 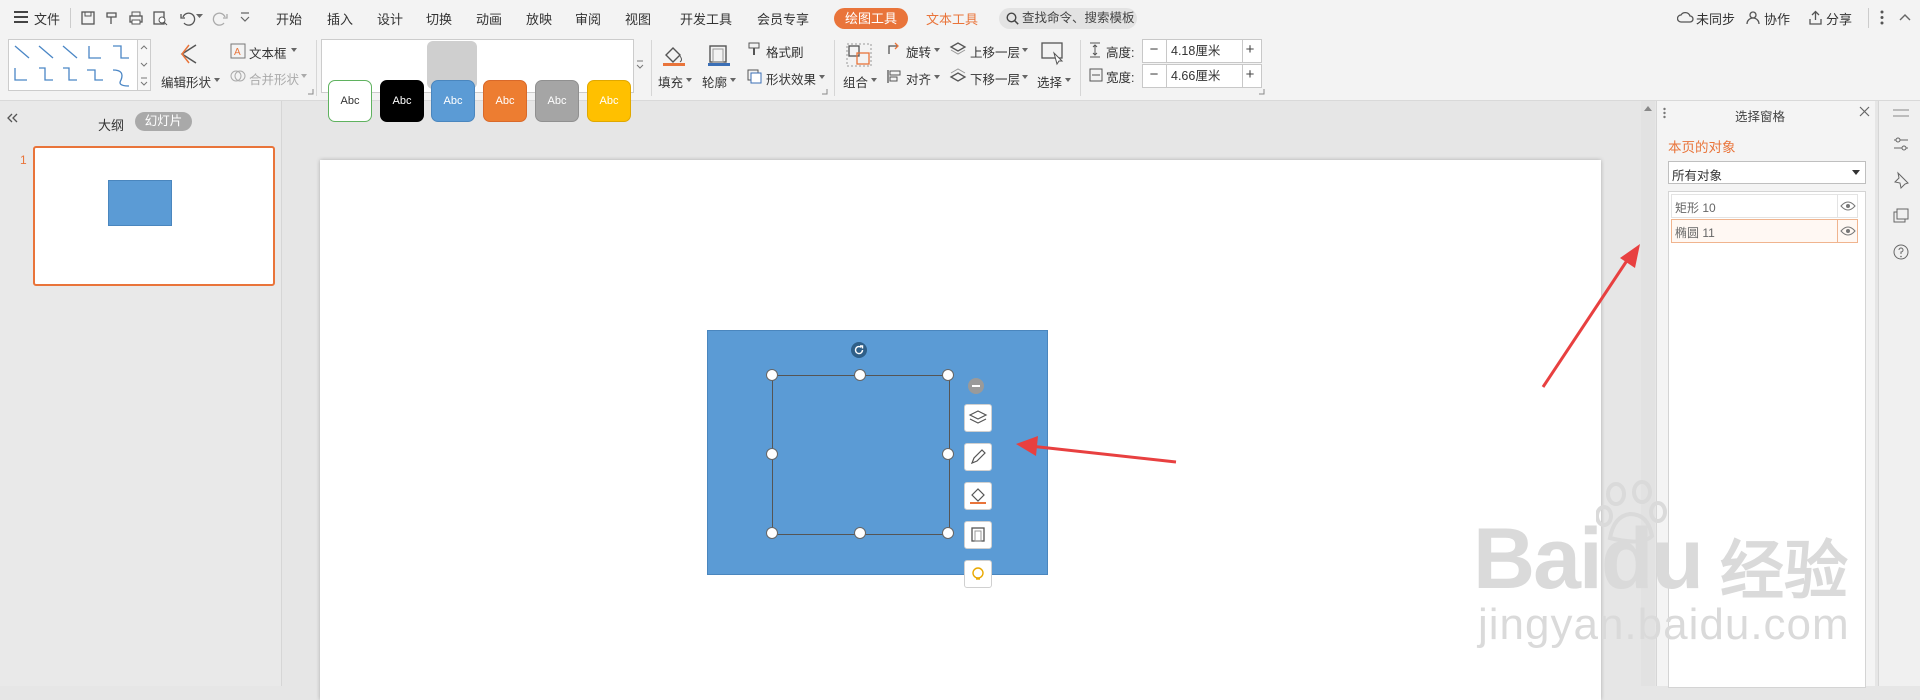 What do you see at coordinates (1632, 514) in the screenshot?
I see `watermark-paw-icon` at bounding box center [1632, 514].